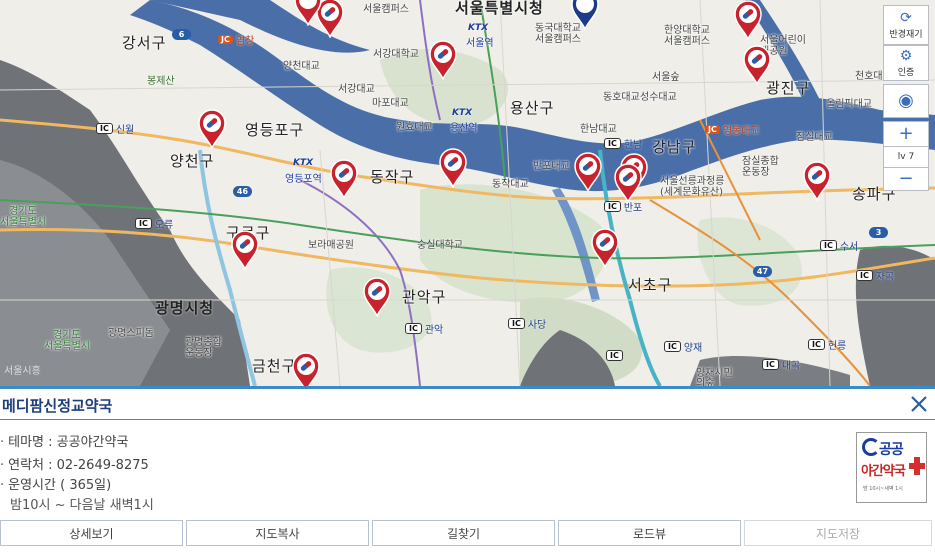  I want to click on theme-text: 테마명 : 공공야간약국, so click(68, 442).